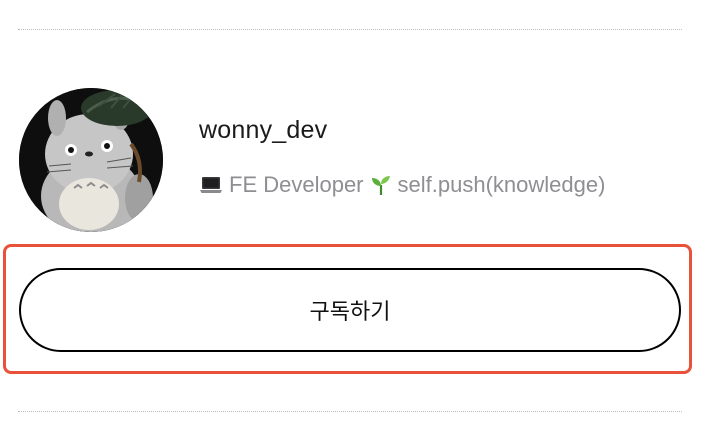 The image size is (702, 438). I want to click on avatar, so click(91, 160).